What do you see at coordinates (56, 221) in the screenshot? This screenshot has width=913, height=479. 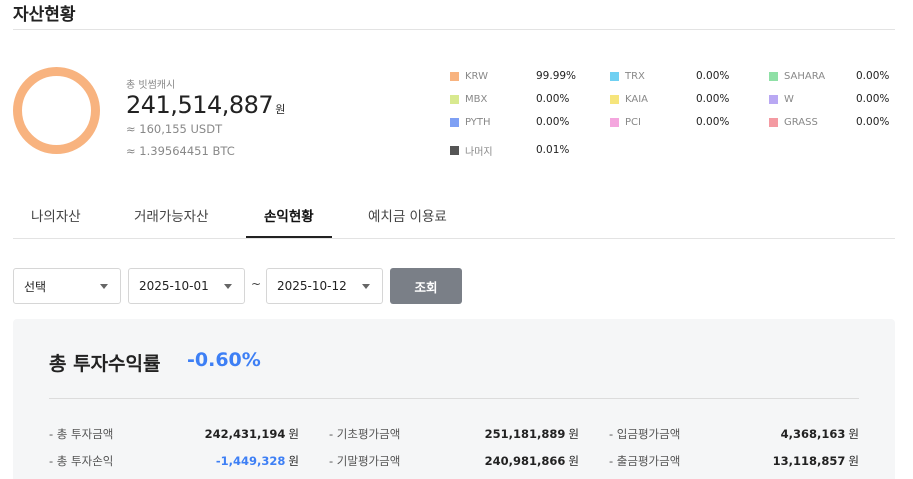 I see `tab-my-assets: 나의자산` at bounding box center [56, 221].